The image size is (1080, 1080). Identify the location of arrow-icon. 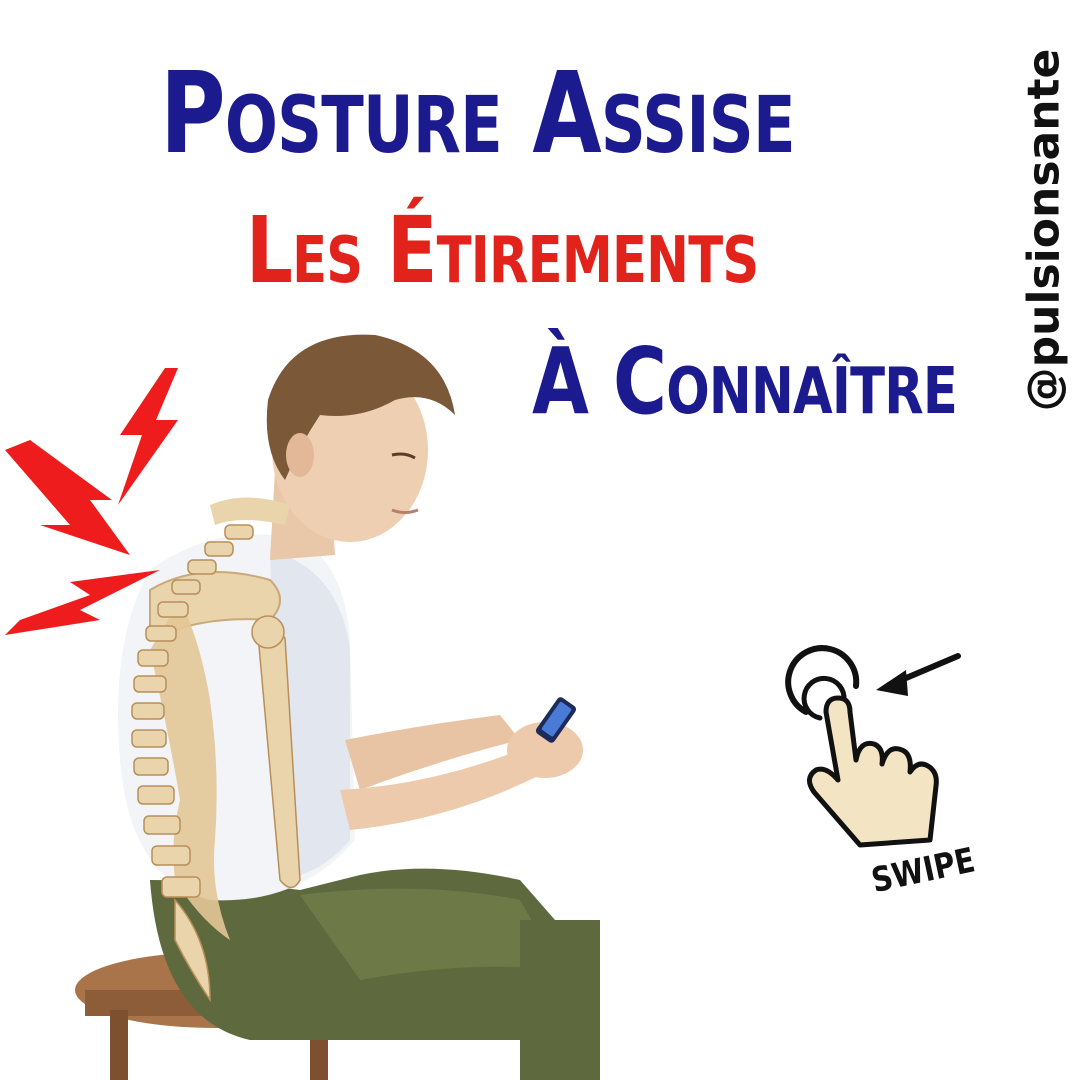
(918, 674).